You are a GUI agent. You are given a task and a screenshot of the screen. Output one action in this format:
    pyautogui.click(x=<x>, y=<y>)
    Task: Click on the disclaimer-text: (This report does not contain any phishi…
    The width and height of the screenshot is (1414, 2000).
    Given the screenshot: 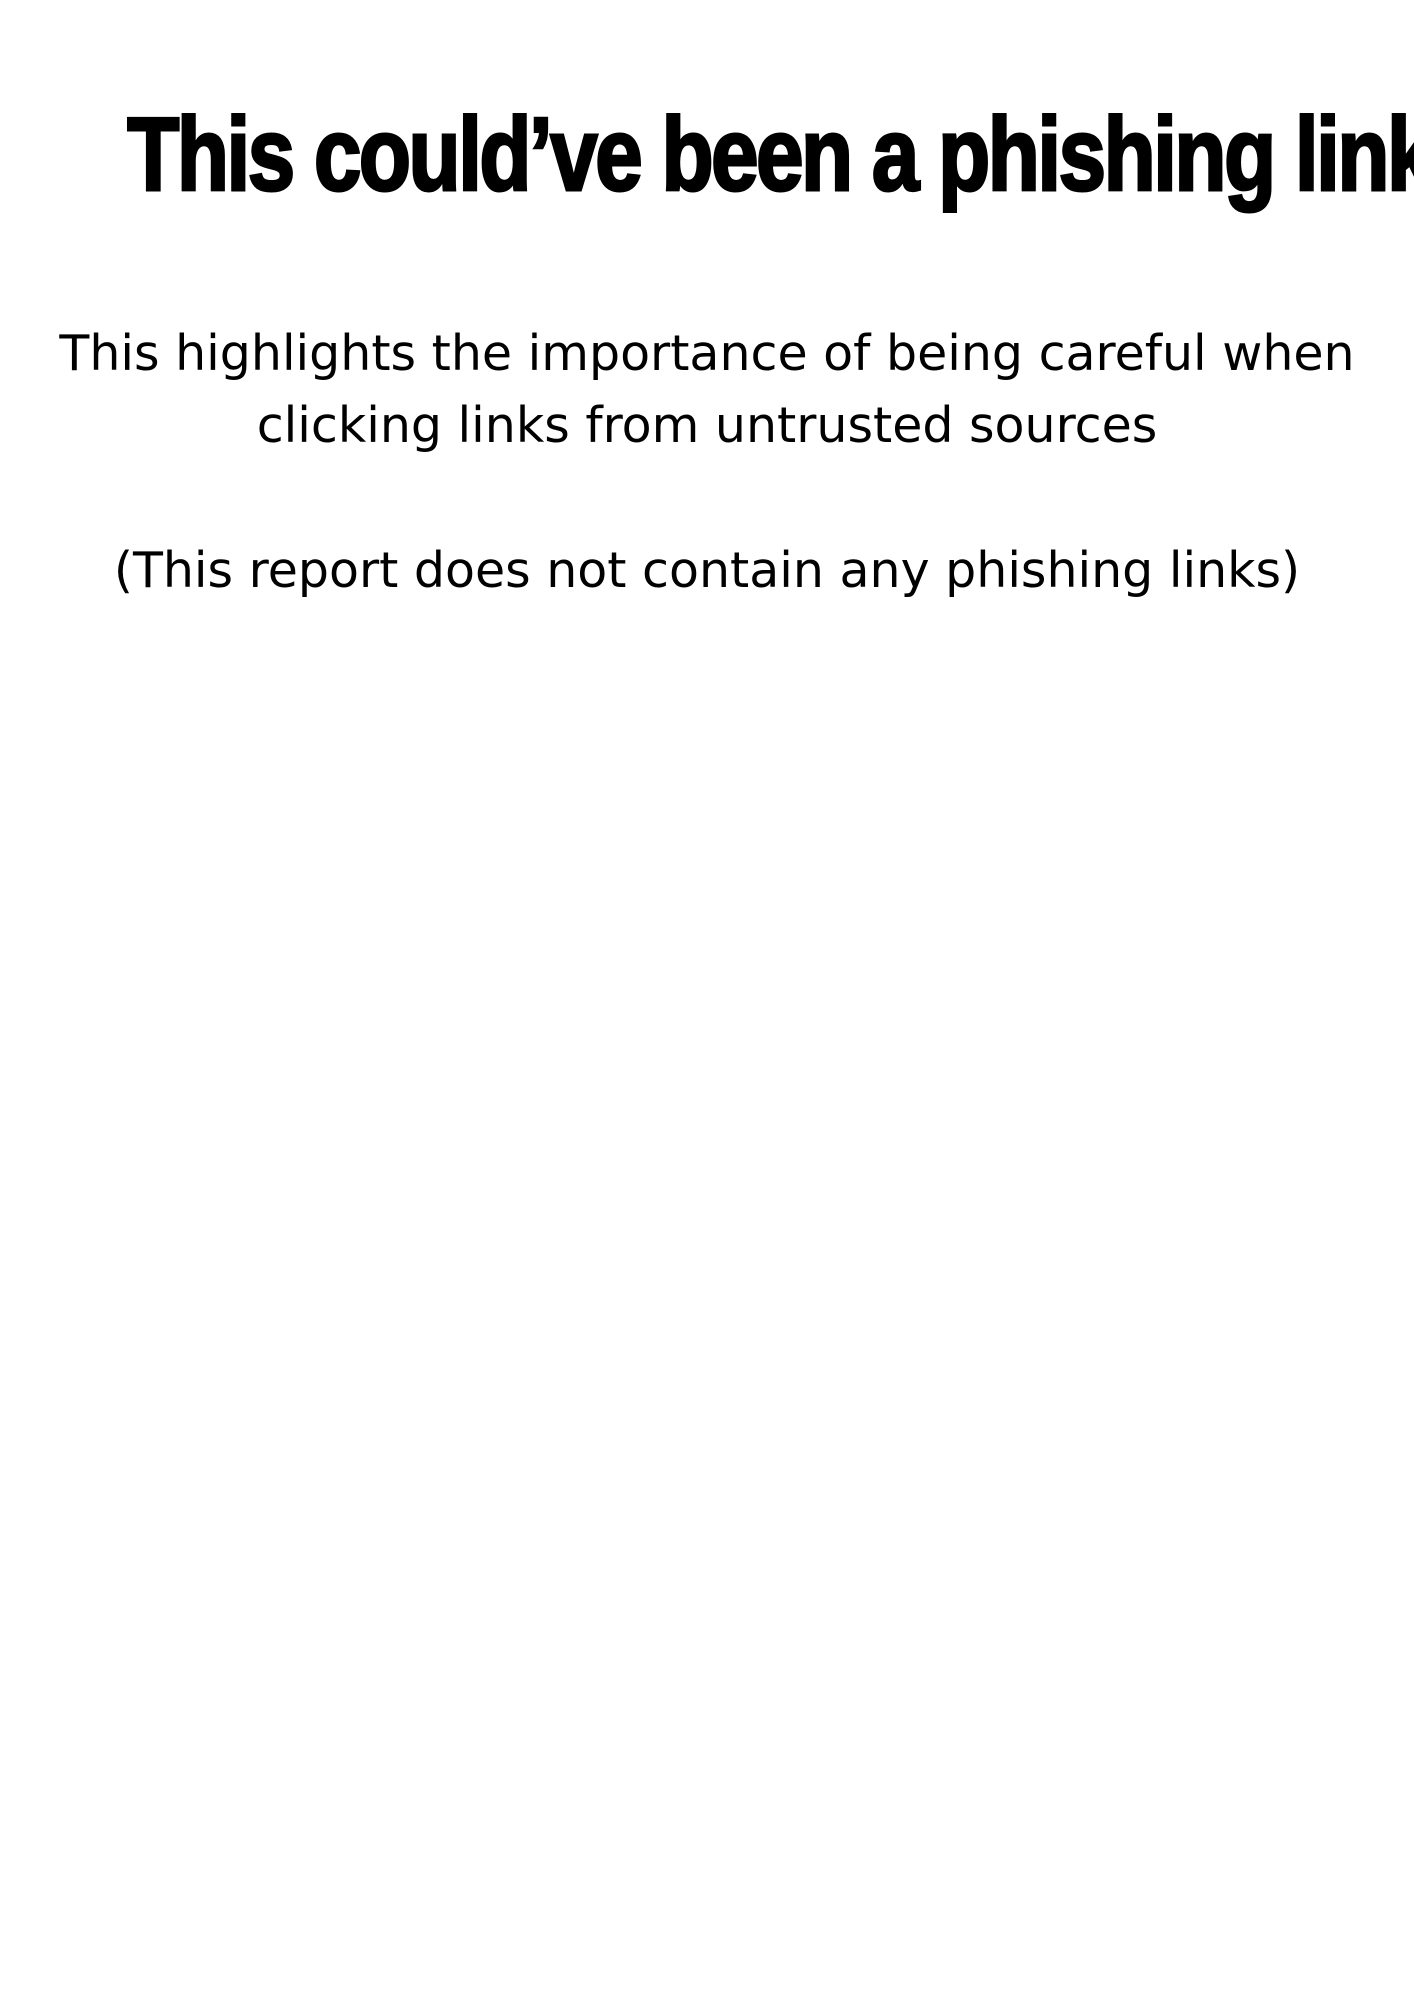 What is the action you would take?
    pyautogui.click(x=707, y=570)
    